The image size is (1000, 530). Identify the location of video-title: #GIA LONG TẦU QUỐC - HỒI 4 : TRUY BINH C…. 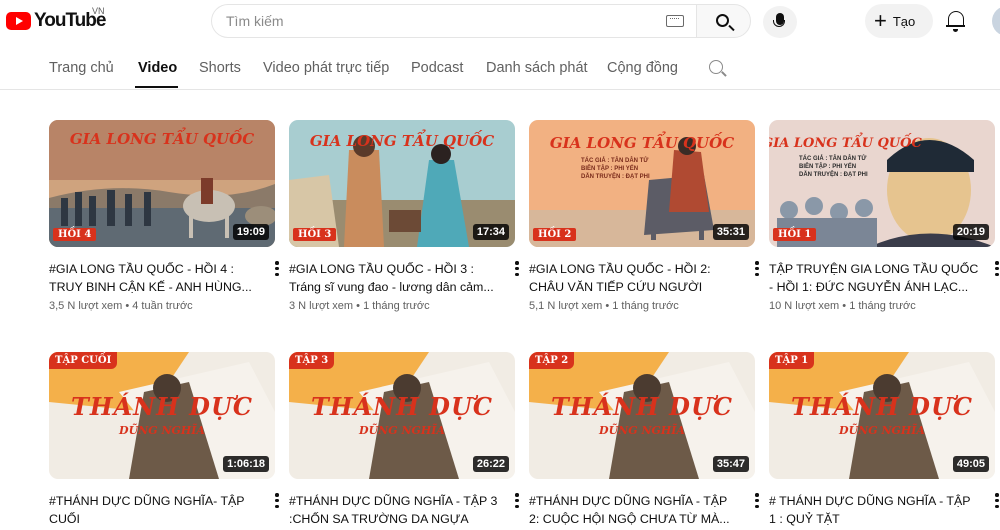
(154, 278).